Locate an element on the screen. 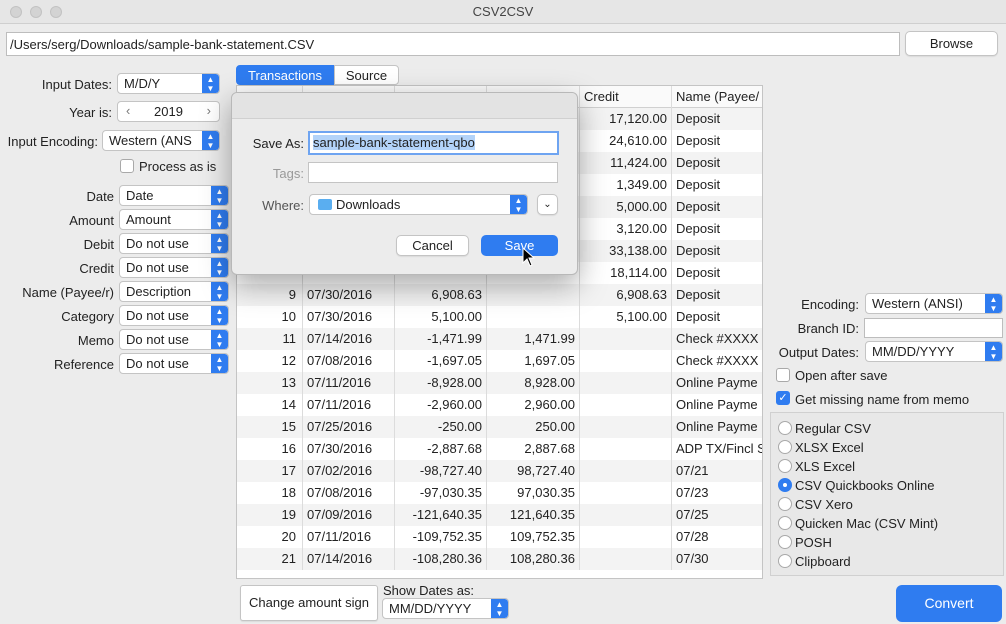 The width and height of the screenshot is (1006, 624). tags-input is located at coordinates (433, 172).